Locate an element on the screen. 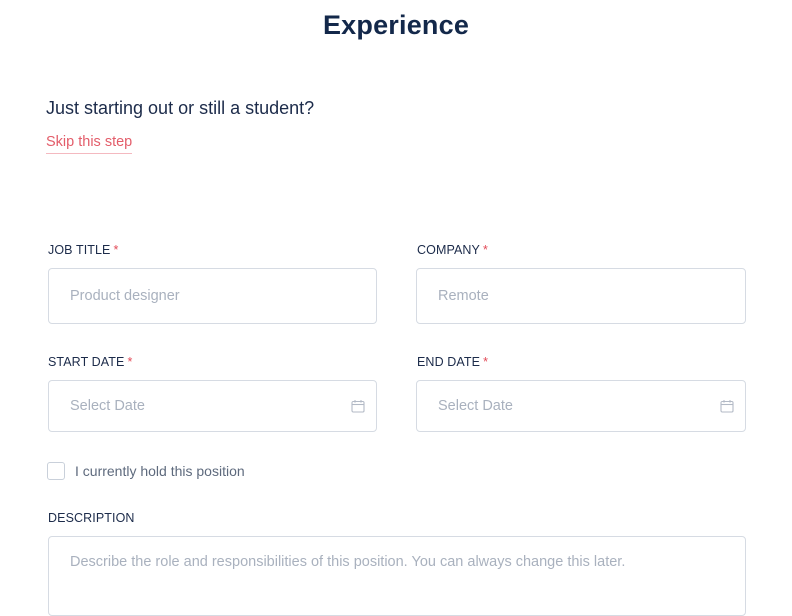 The height and width of the screenshot is (616, 792). skip-step-link: Skip this step is located at coordinates (89, 144).